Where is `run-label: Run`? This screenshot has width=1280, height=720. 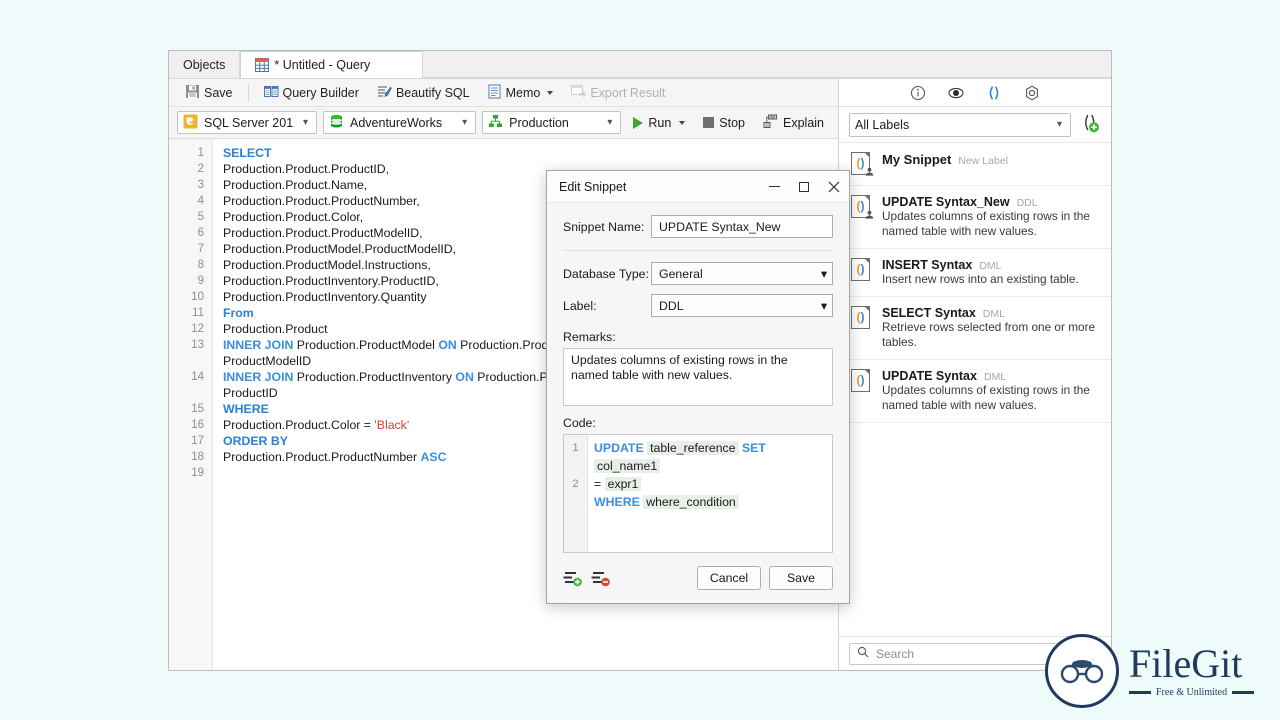 run-label: Run is located at coordinates (660, 122).